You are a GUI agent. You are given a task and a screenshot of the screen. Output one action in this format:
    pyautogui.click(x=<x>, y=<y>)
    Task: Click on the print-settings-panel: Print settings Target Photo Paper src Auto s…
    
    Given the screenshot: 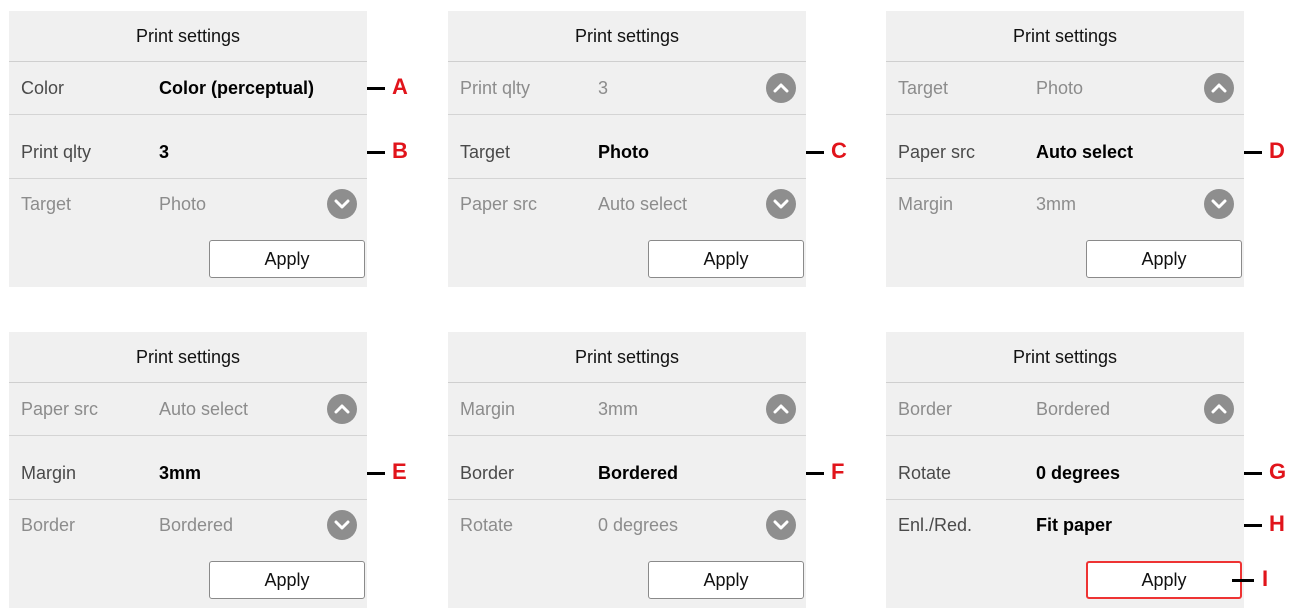 What is the action you would take?
    pyautogui.click(x=1065, y=149)
    